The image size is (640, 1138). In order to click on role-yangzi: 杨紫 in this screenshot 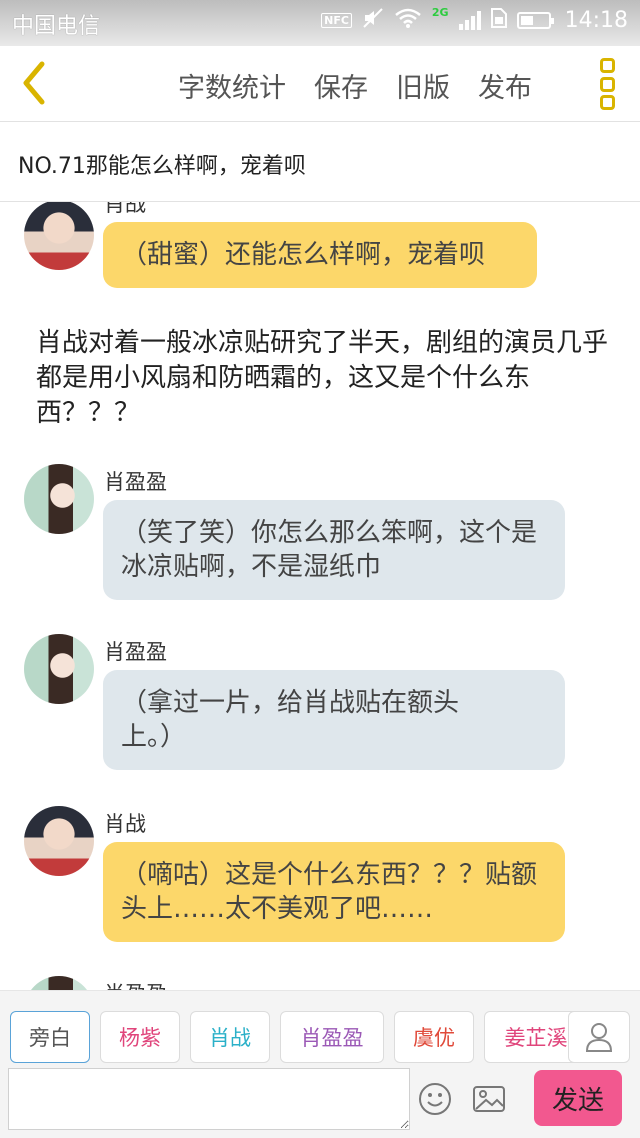, I will do `click(140, 1037)`.